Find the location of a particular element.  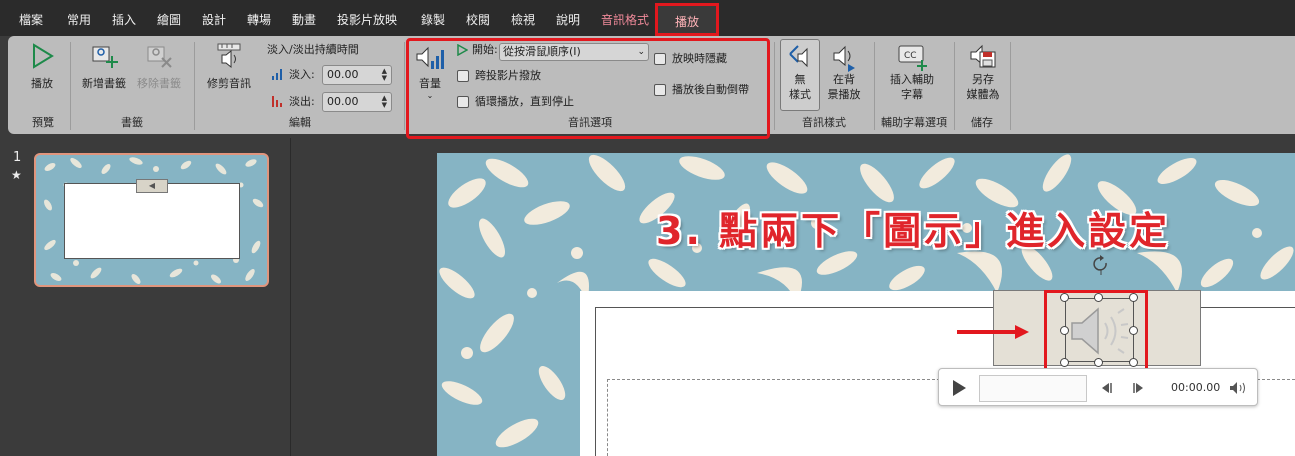

tab-review: 校閱 is located at coordinates (478, 20).